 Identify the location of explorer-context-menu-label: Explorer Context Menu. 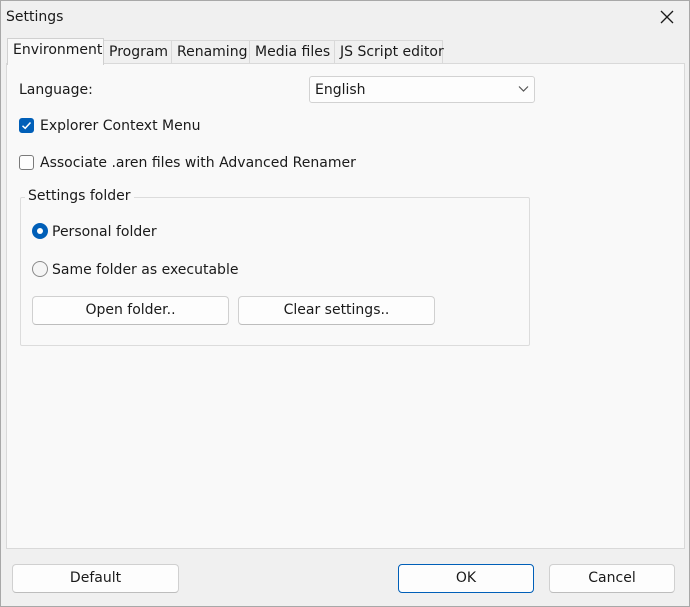
(120, 126).